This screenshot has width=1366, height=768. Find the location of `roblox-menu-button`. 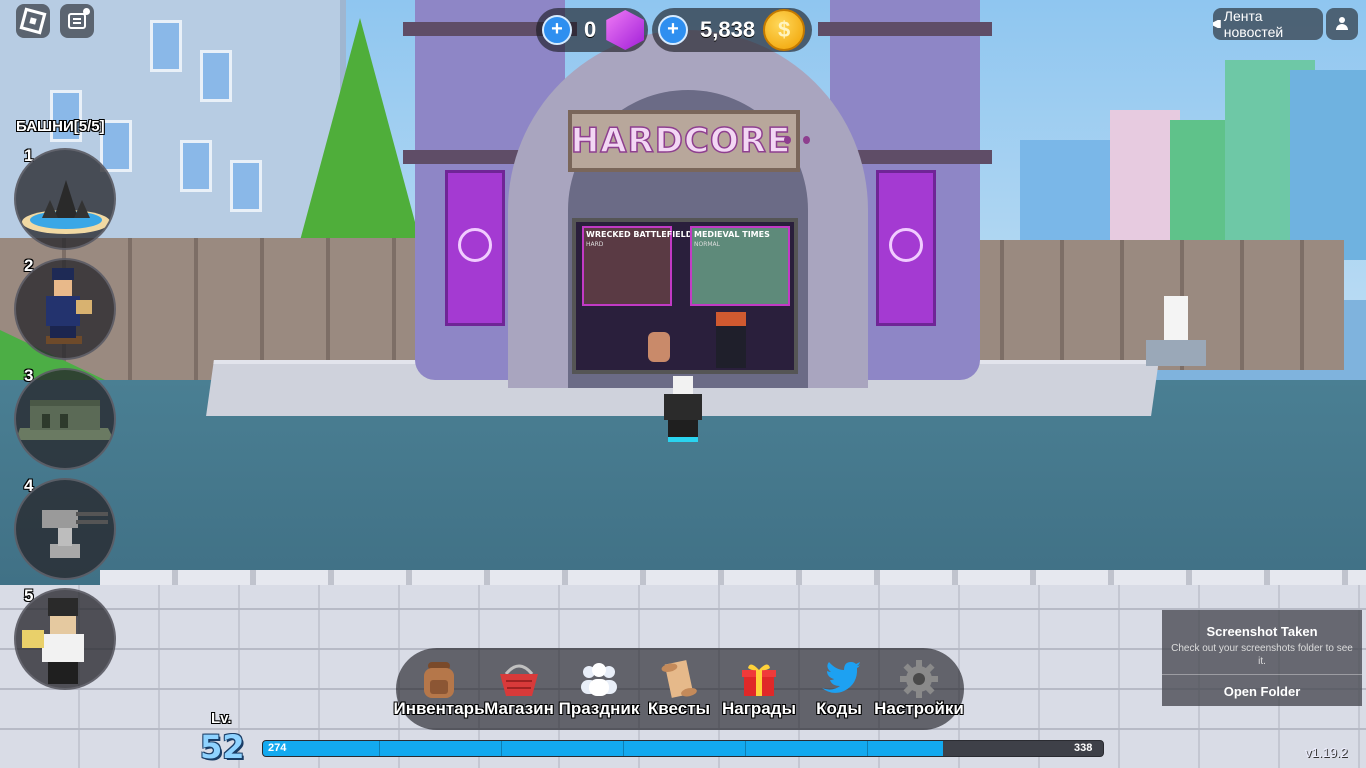

roblox-menu-button is located at coordinates (33, 21).